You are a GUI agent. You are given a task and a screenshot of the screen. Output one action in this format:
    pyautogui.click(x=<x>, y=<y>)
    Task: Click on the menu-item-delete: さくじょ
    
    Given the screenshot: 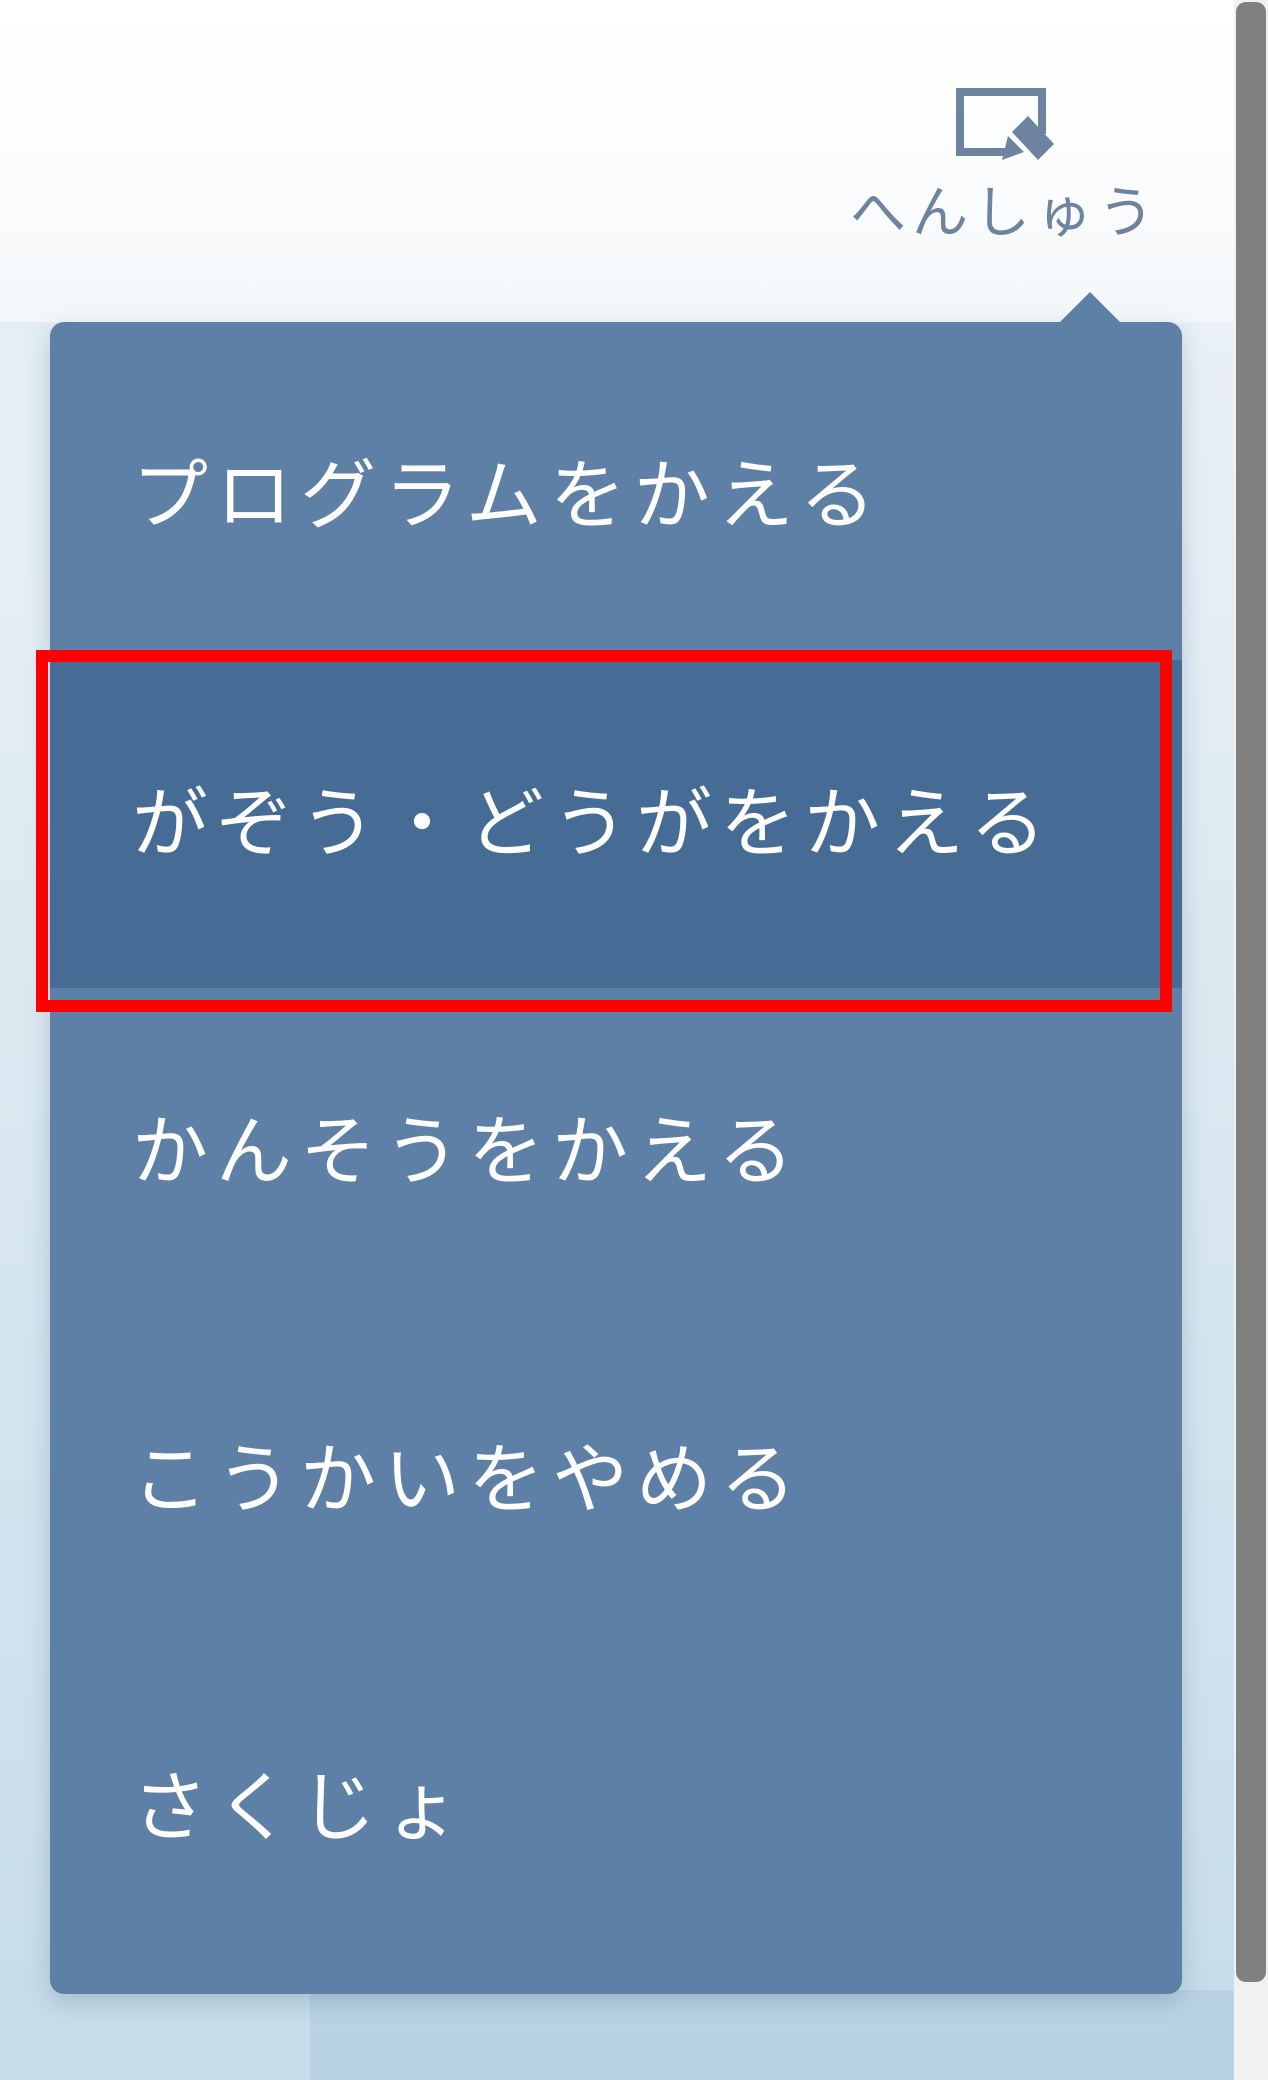 What is the action you would take?
    pyautogui.click(x=616, y=1808)
    